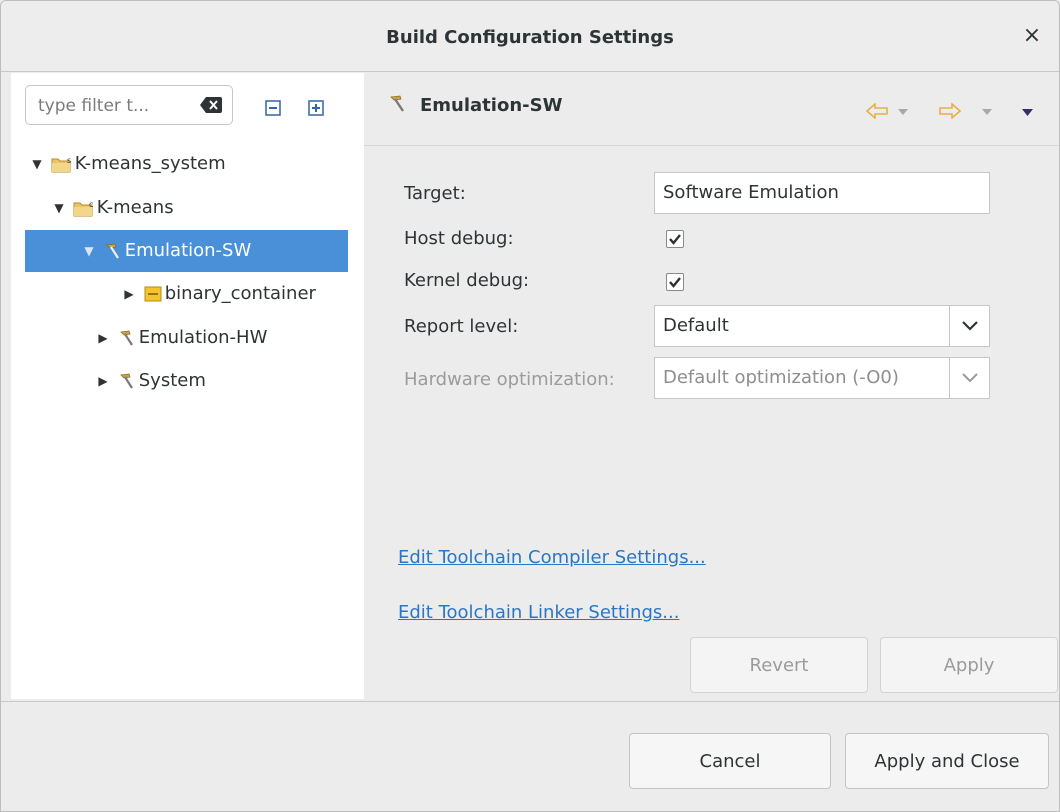  I want to click on dialog-title: Build Configuration Settings, so click(530, 37).